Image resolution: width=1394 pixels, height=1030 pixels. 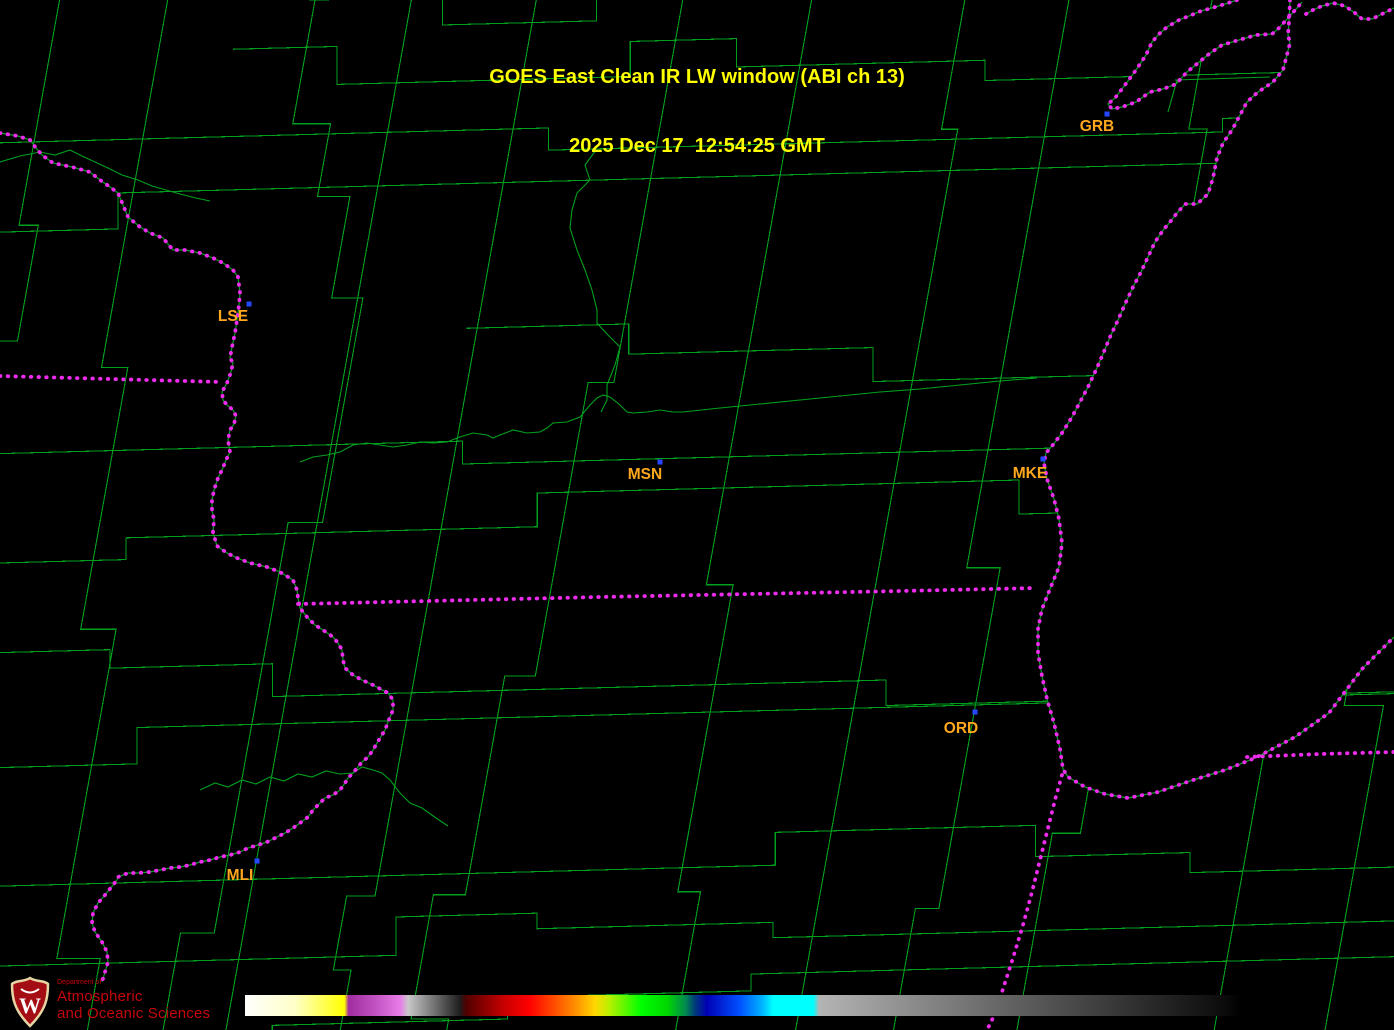 I want to click on rock-river, so click(x=324, y=796).